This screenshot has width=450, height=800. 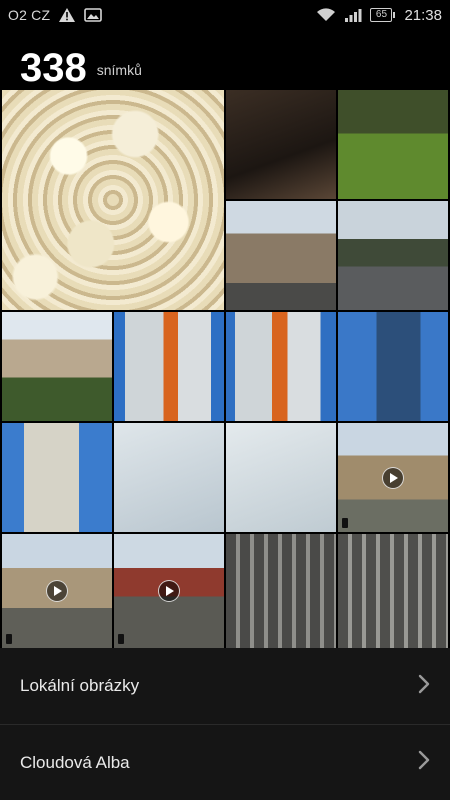 What do you see at coordinates (57, 366) in the screenshot?
I see `photo-apartment-block` at bounding box center [57, 366].